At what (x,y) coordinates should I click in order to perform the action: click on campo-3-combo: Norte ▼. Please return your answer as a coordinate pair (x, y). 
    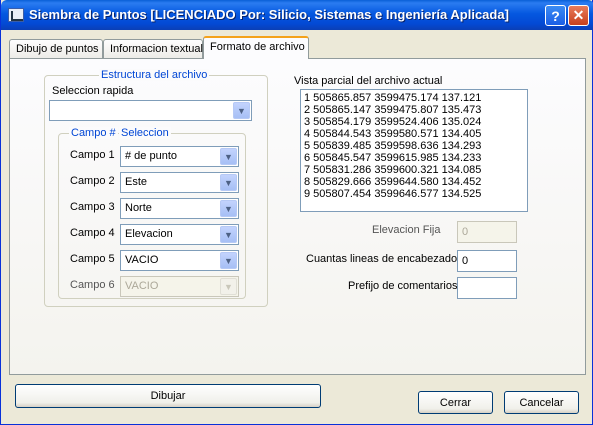
    Looking at the image, I should click on (179, 208).